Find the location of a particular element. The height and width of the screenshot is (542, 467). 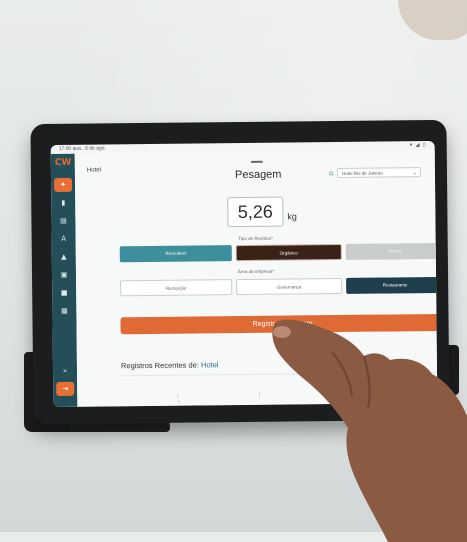

sidebar-item-text: A is located at coordinates (64, 239).